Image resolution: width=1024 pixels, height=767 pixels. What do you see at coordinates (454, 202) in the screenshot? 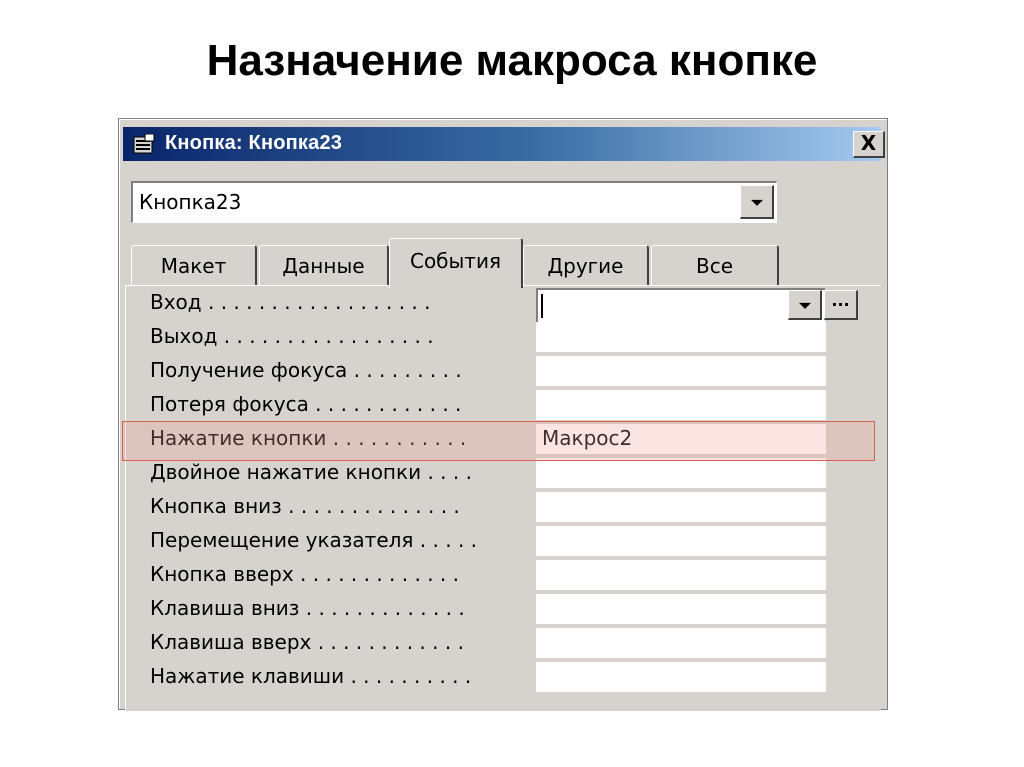
I see `object-selector: Кнопка23` at bounding box center [454, 202].